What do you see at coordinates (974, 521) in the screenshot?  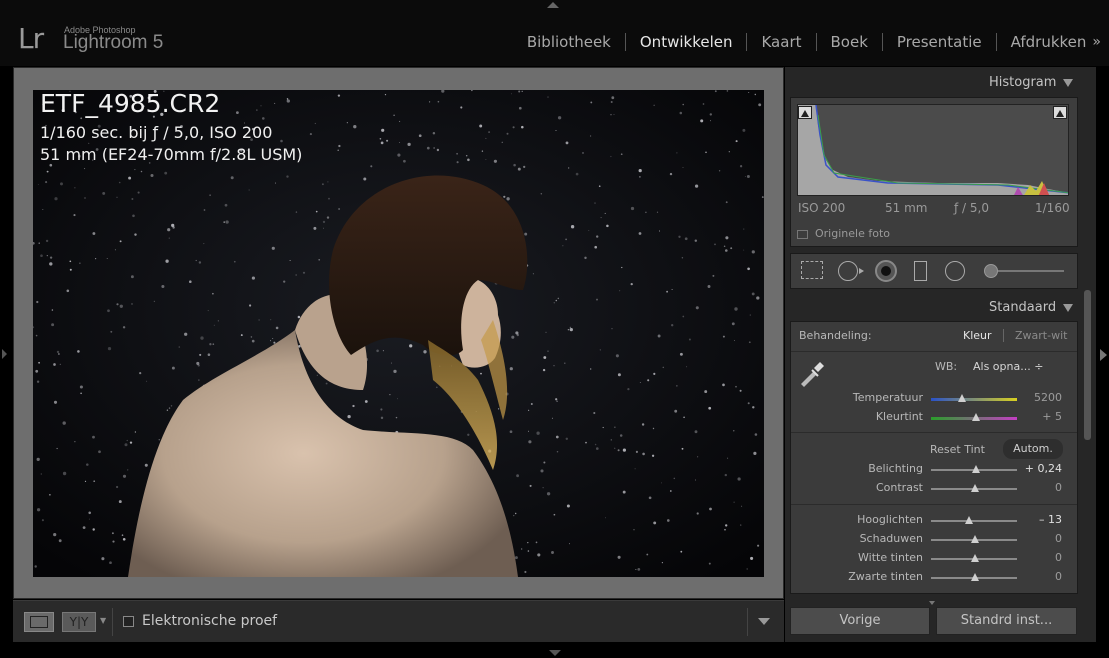 I see `highlights-slider-track` at bounding box center [974, 521].